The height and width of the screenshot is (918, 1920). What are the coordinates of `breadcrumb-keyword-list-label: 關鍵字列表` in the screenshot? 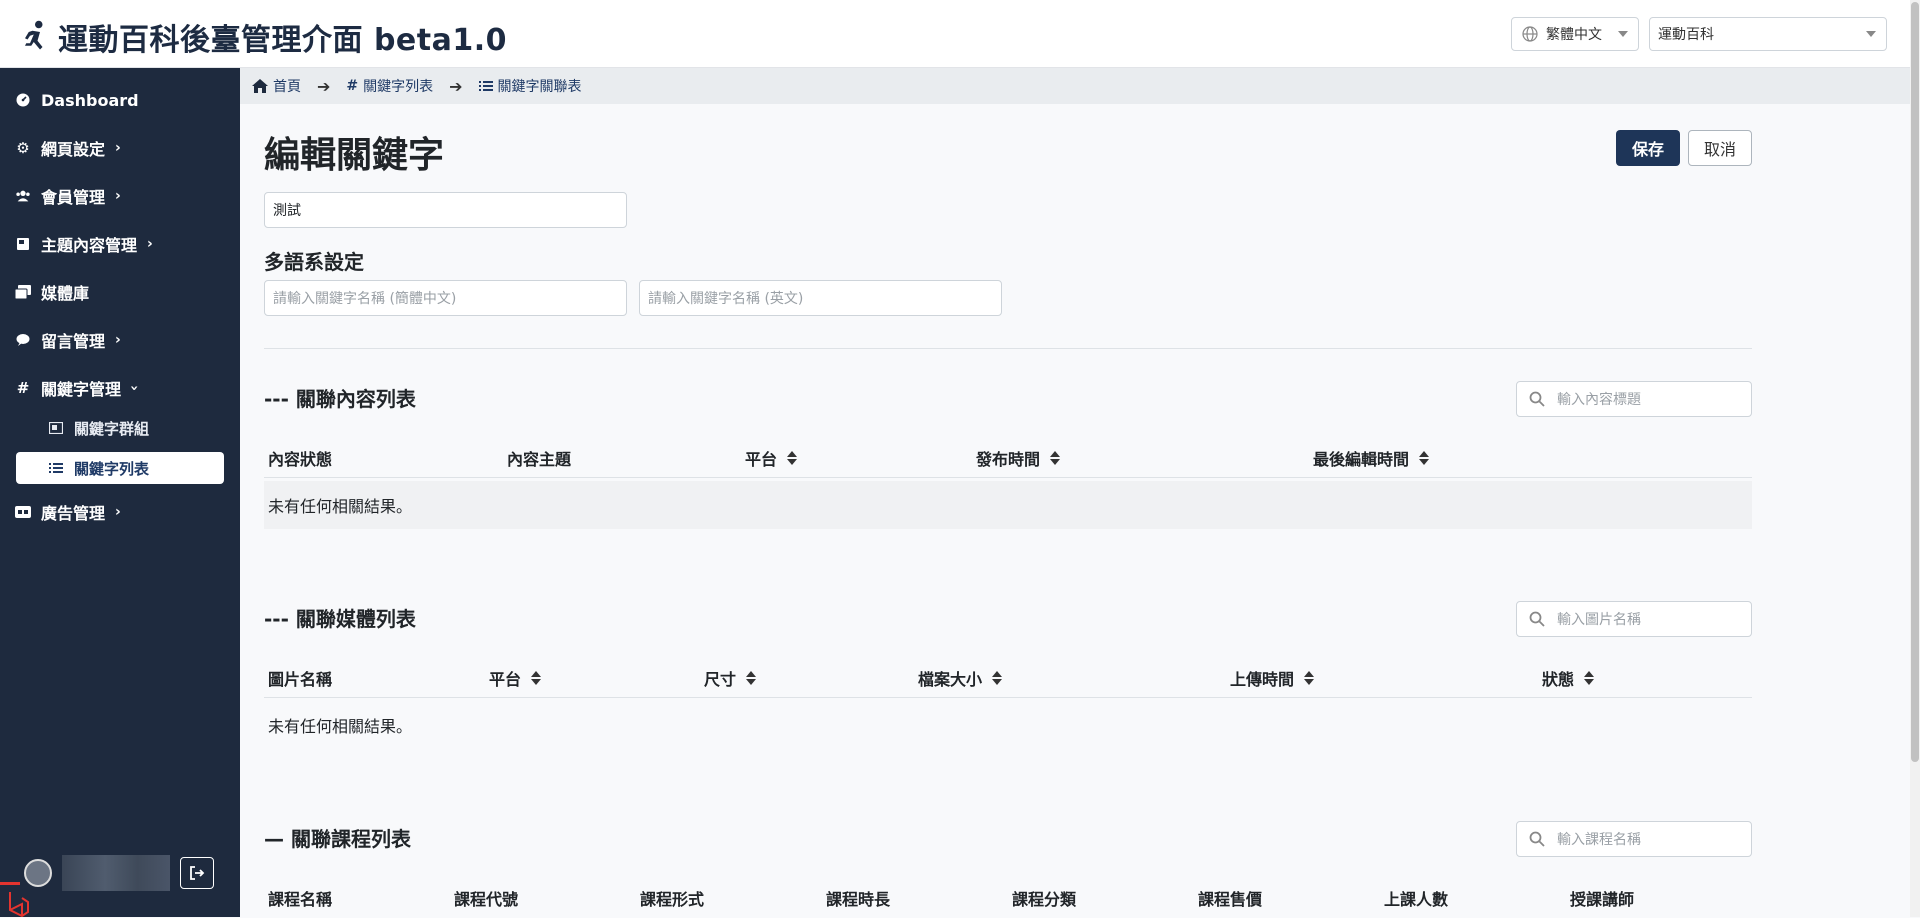 It's located at (398, 87).